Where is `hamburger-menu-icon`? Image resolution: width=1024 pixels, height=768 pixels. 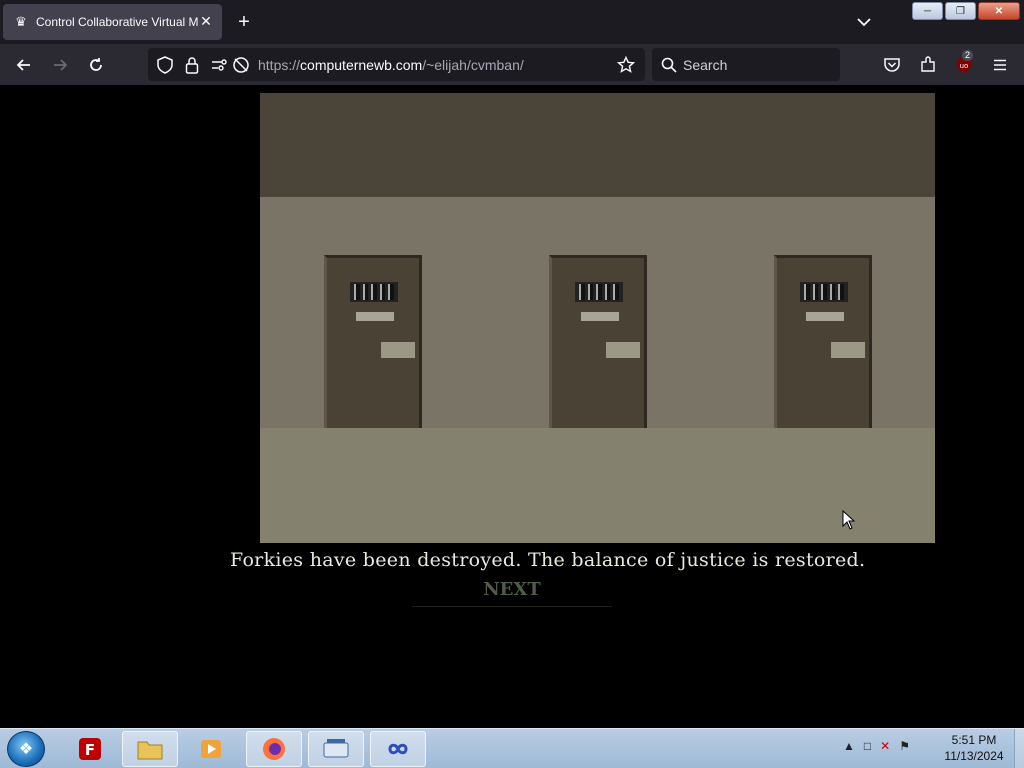 hamburger-menu-icon is located at coordinates (1000, 65).